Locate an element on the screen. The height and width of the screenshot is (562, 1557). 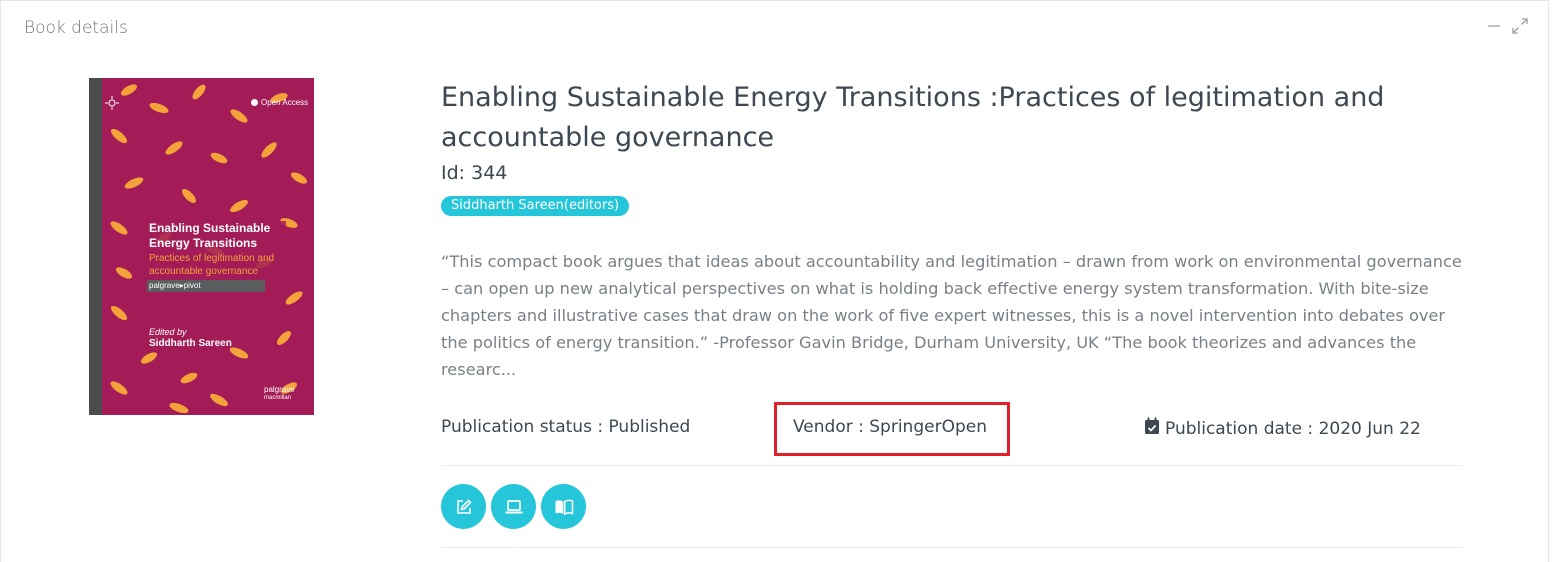
cover-editor: Siddharth Sareen is located at coordinates (190, 343).